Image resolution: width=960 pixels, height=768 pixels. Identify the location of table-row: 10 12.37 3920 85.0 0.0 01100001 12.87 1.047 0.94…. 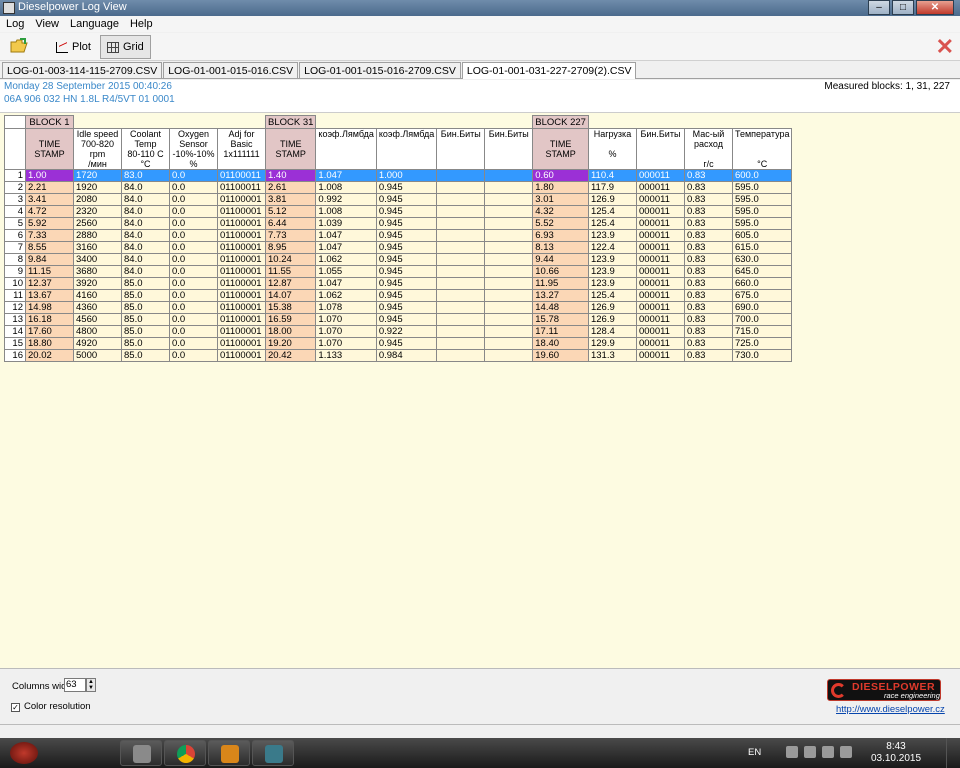
(398, 283).